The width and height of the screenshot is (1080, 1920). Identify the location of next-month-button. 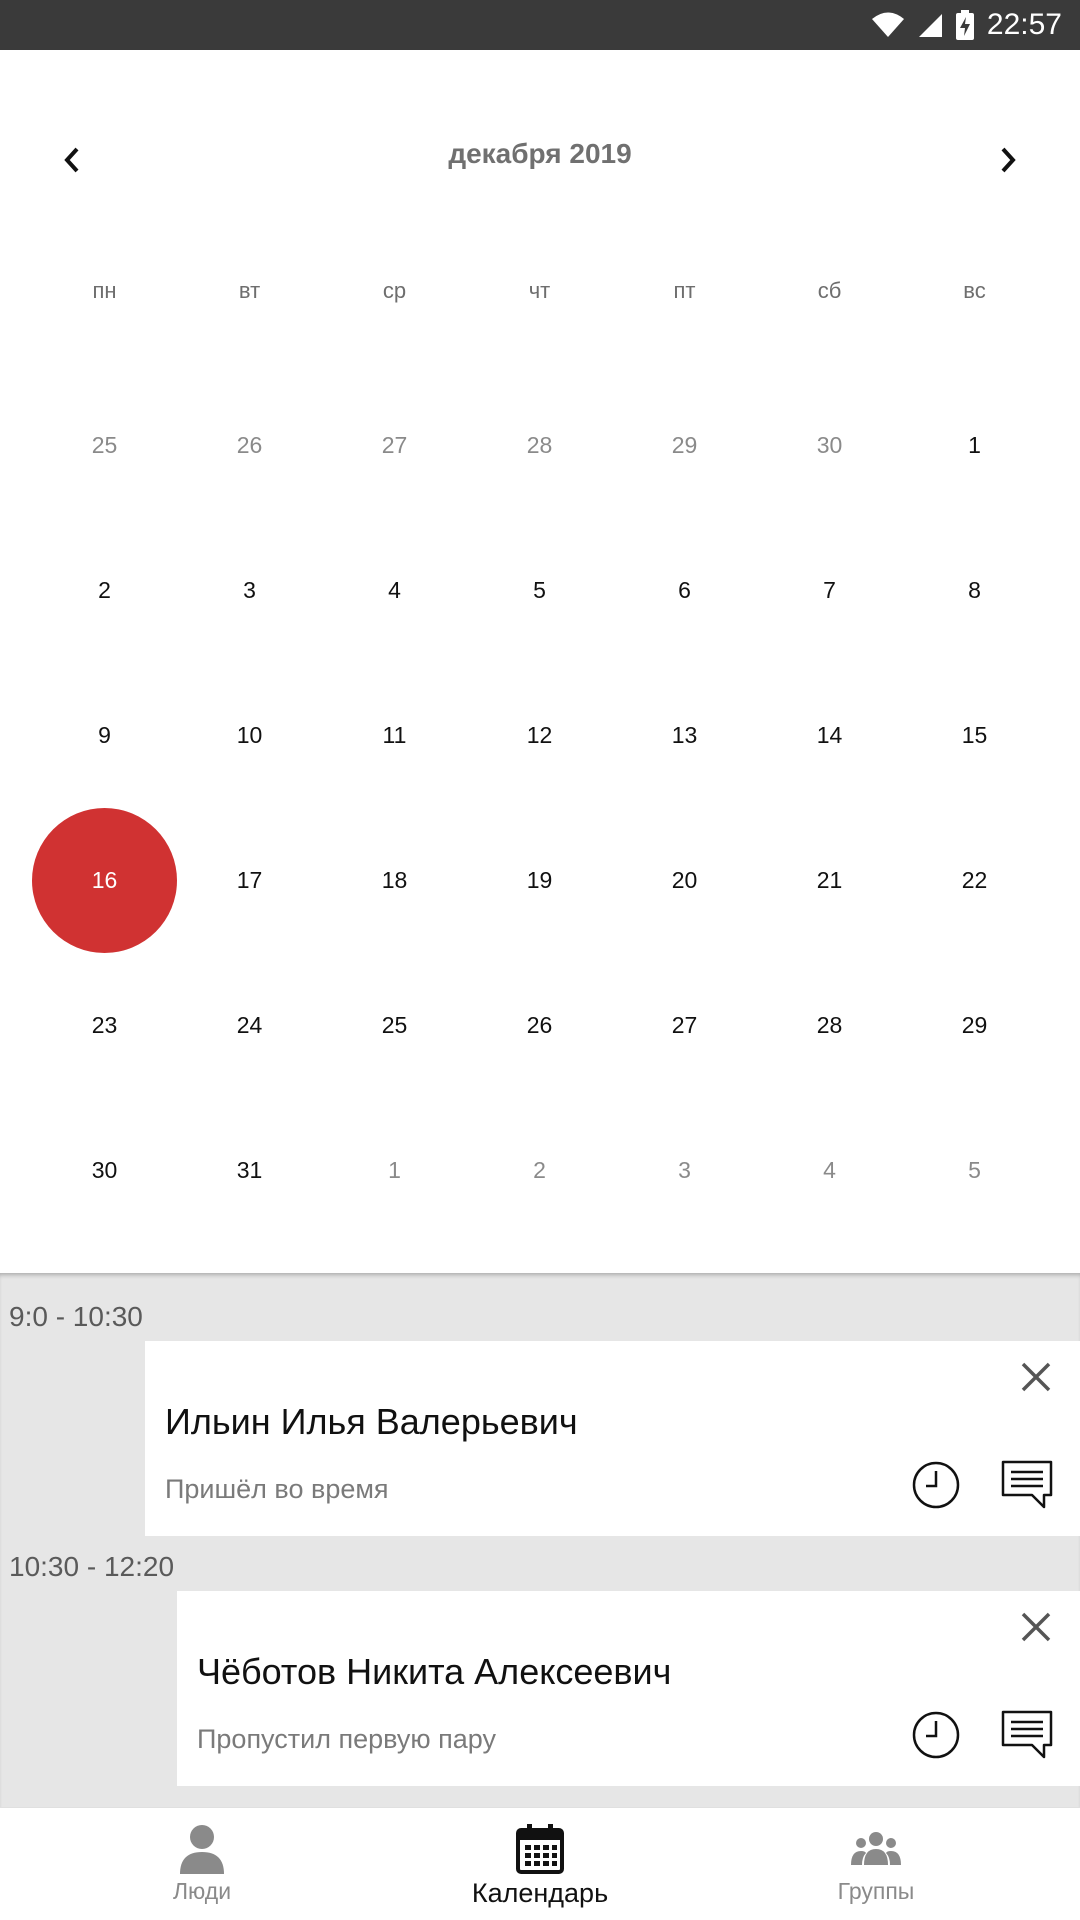
(1008, 160).